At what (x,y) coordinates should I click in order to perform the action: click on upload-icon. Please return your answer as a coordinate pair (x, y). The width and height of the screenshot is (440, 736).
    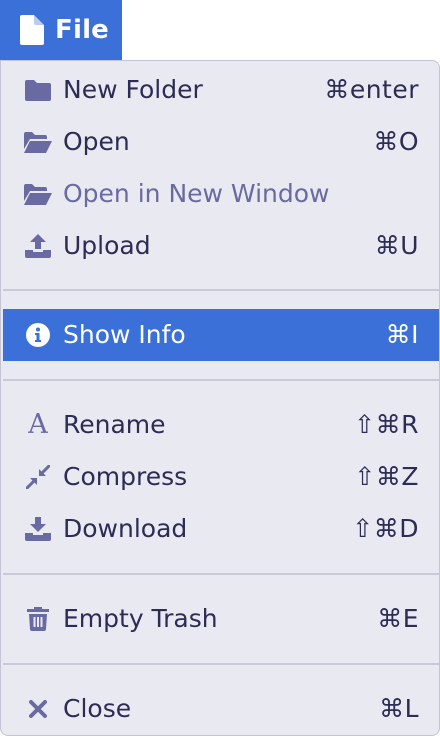
    Looking at the image, I should click on (38, 246).